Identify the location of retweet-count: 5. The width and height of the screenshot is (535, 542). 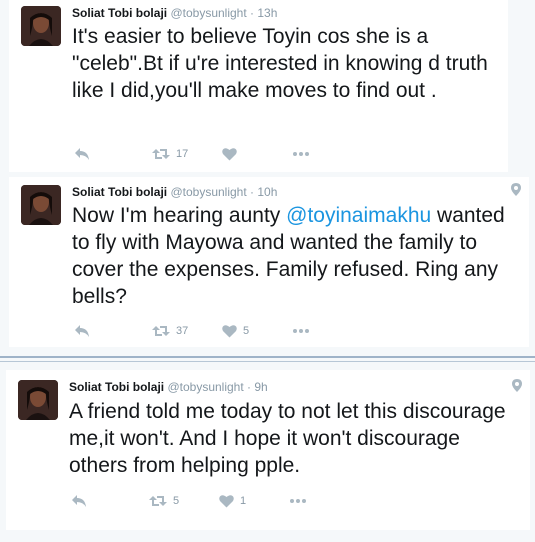
(176, 501).